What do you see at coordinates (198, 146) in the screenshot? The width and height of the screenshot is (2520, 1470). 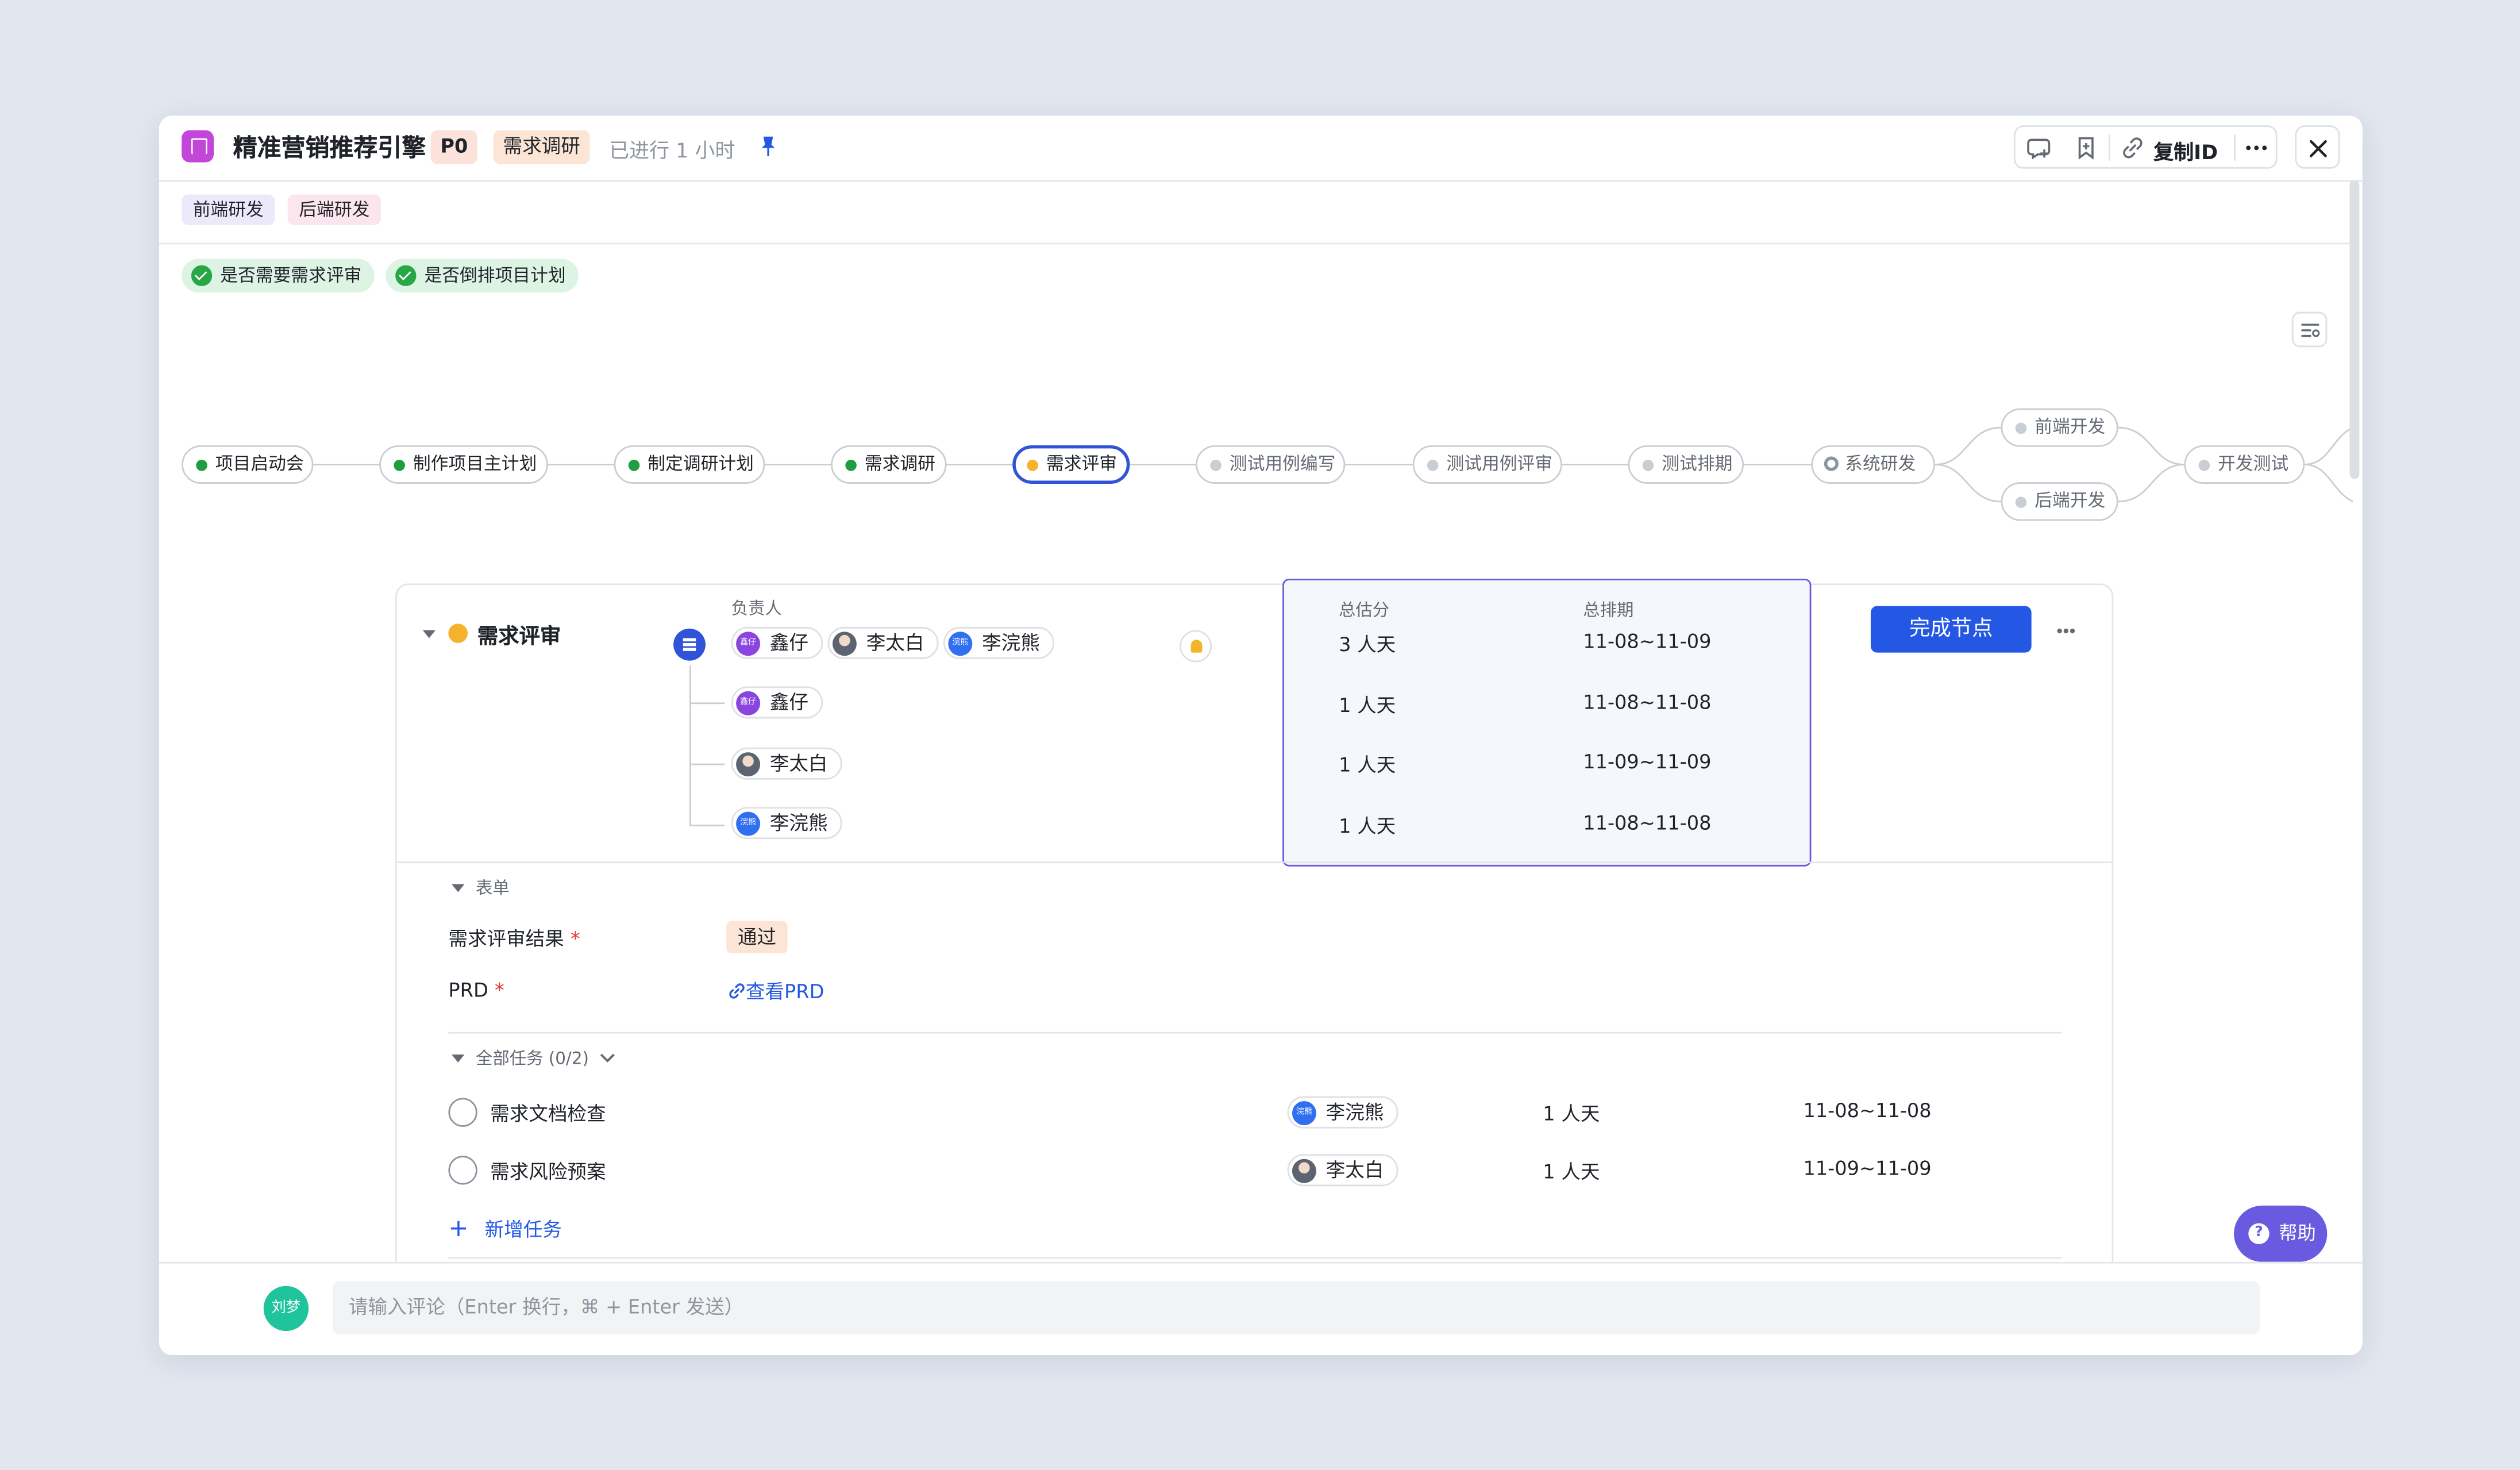 I see `bookmark-icon` at bounding box center [198, 146].